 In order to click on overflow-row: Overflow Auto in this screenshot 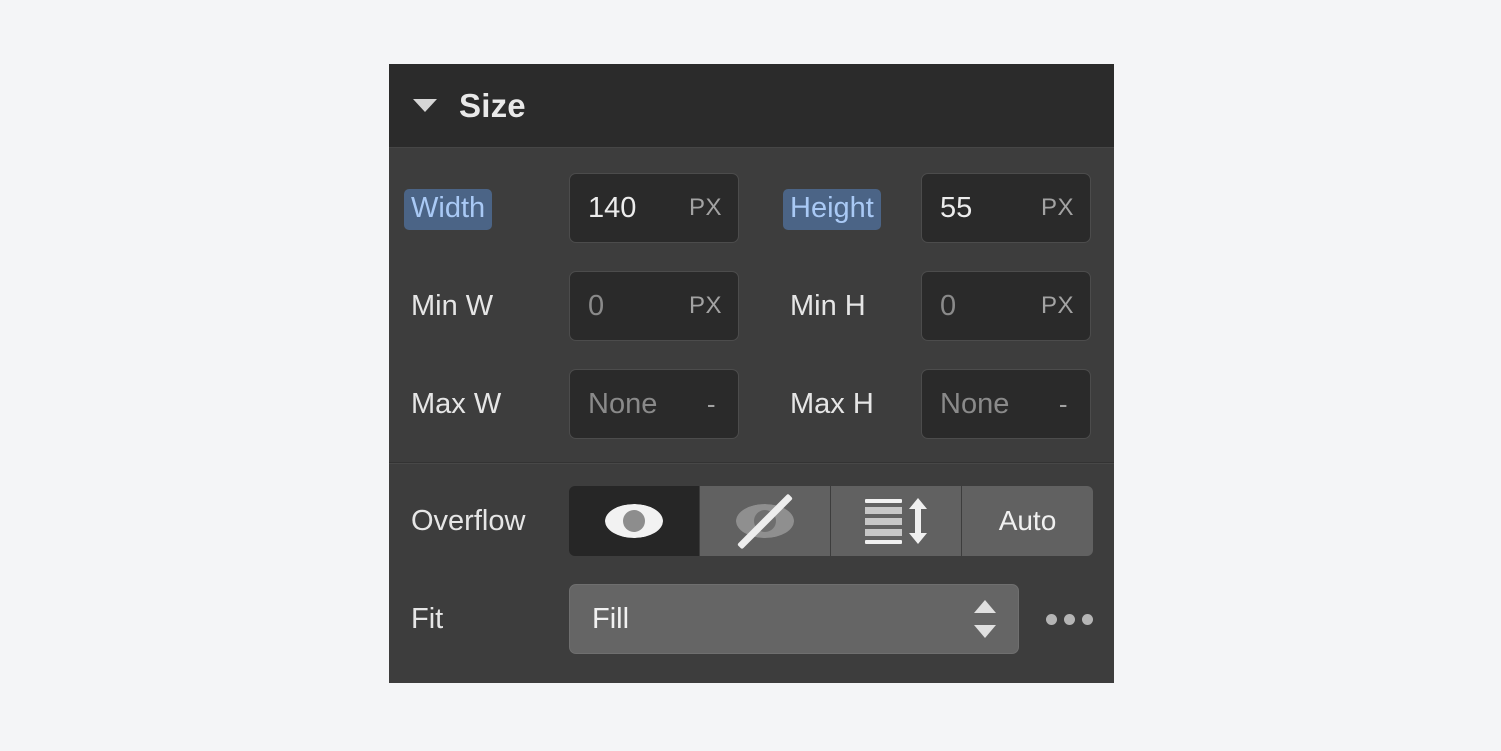, I will do `click(752, 521)`.